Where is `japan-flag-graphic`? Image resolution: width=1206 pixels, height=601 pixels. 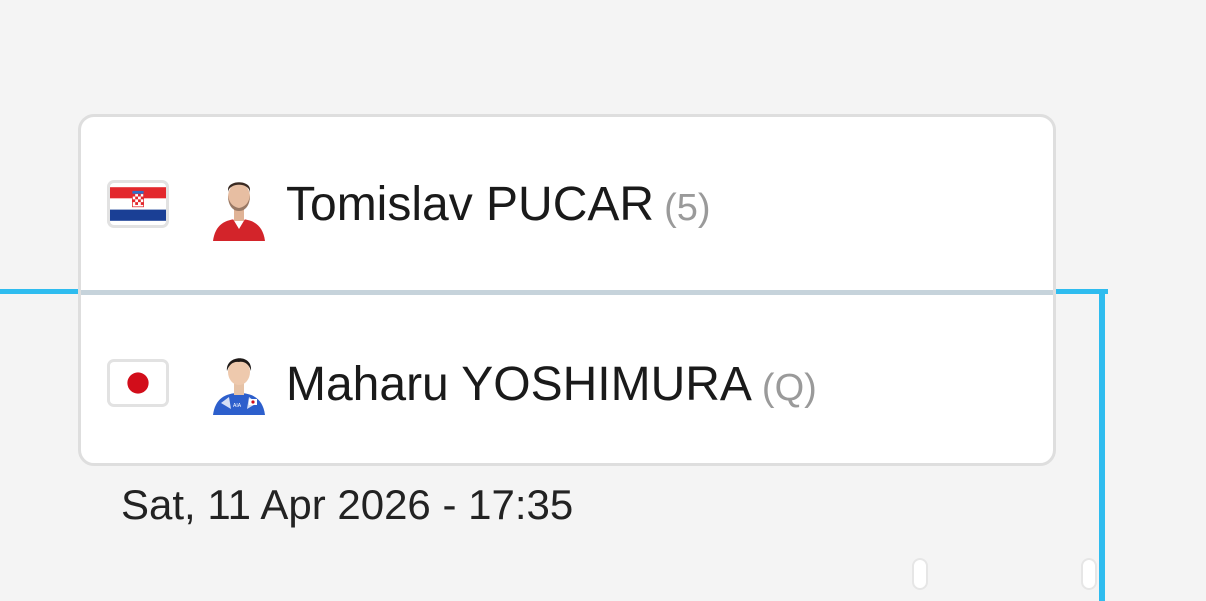 japan-flag-graphic is located at coordinates (138, 383).